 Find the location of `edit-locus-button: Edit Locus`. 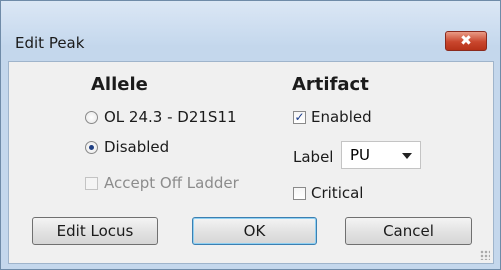

edit-locus-button: Edit Locus is located at coordinates (95, 231).